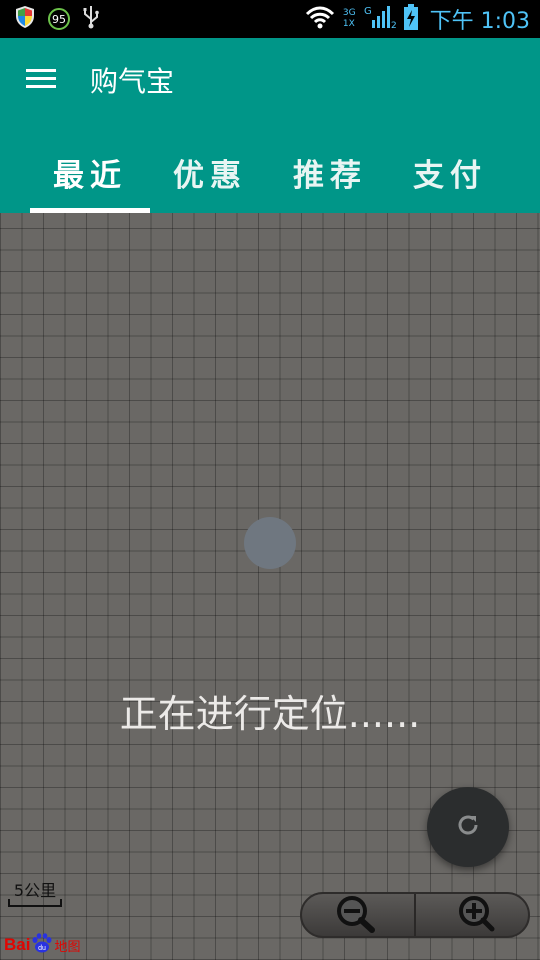 The width and height of the screenshot is (540, 960). I want to click on svg-text: G, so click(368, 11).